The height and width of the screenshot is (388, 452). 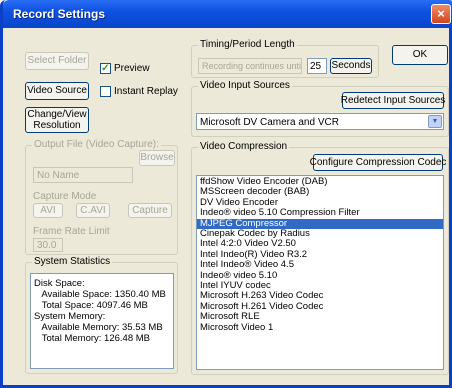 What do you see at coordinates (65, 196) in the screenshot?
I see `capture-mode-label: Capture Mode` at bounding box center [65, 196].